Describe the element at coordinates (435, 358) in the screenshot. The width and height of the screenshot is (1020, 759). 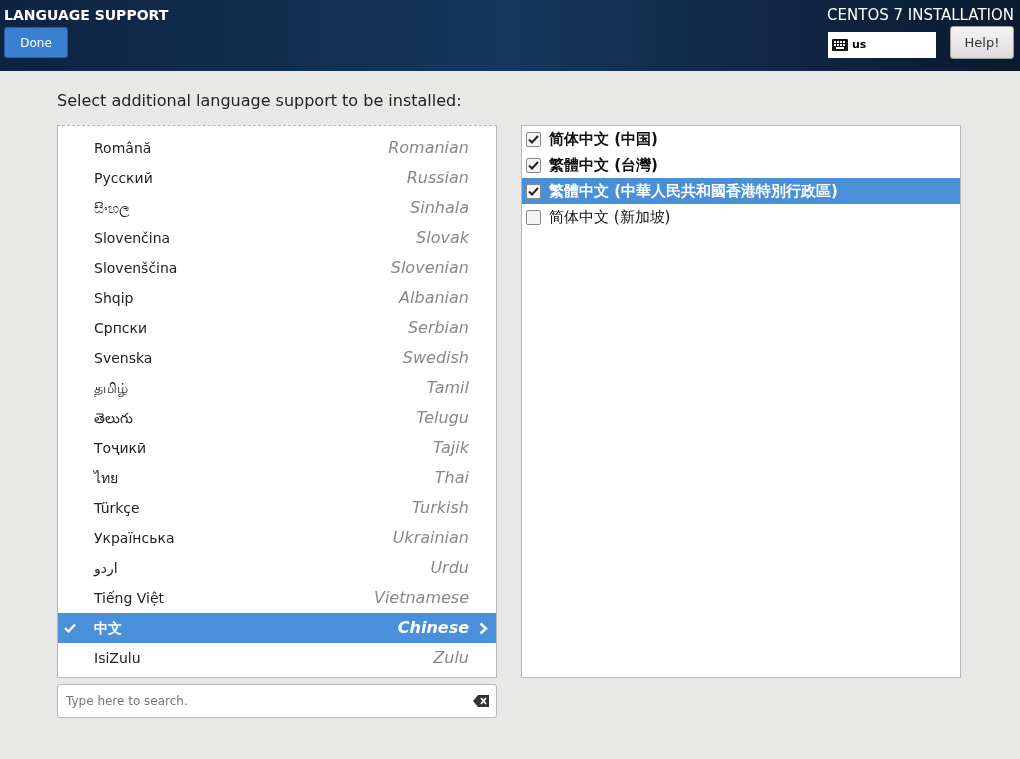
I see `english-language-name: Swedish` at that location.